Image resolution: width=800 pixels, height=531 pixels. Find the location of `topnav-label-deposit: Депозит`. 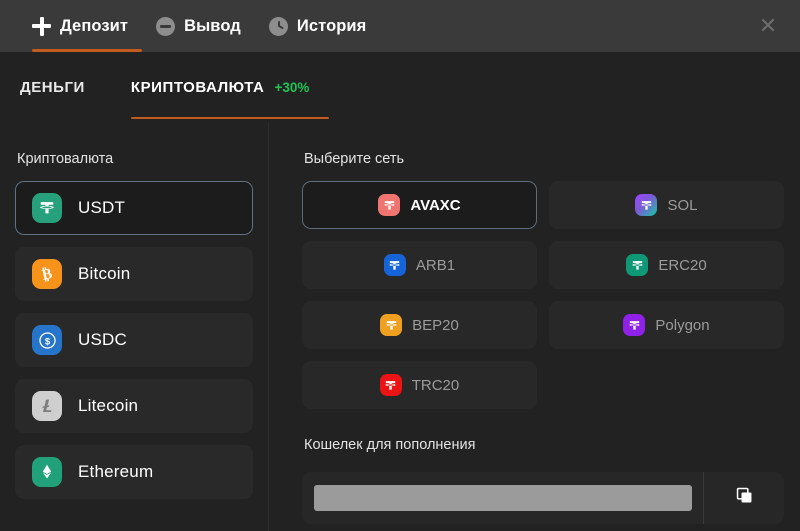

topnav-label-deposit: Депозит is located at coordinates (94, 25).